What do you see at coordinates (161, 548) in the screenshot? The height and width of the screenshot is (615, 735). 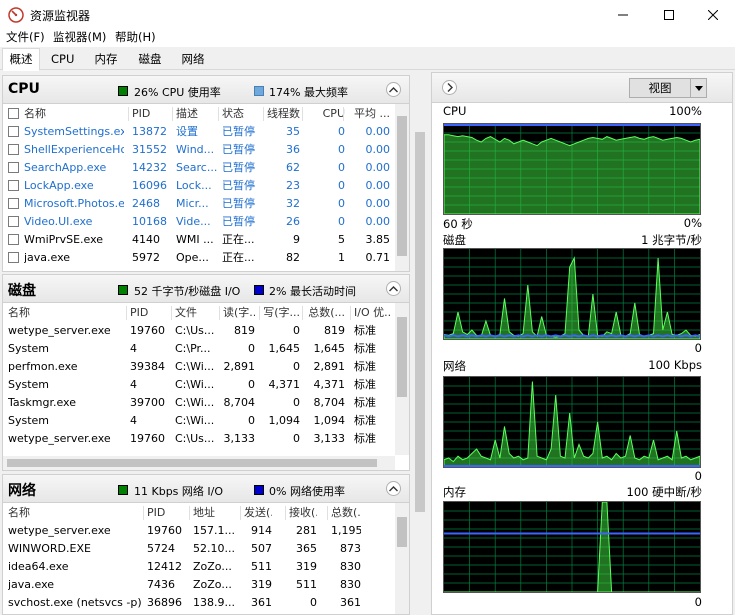 I see `network-cell-pid: 5724` at bounding box center [161, 548].